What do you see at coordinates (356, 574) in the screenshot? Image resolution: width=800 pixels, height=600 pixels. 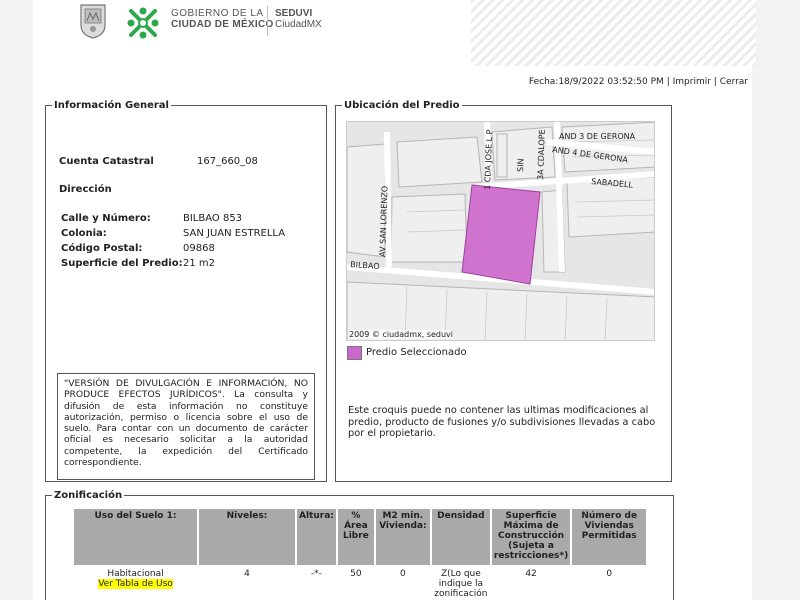 I see `cell-area-libre: 50` at bounding box center [356, 574].